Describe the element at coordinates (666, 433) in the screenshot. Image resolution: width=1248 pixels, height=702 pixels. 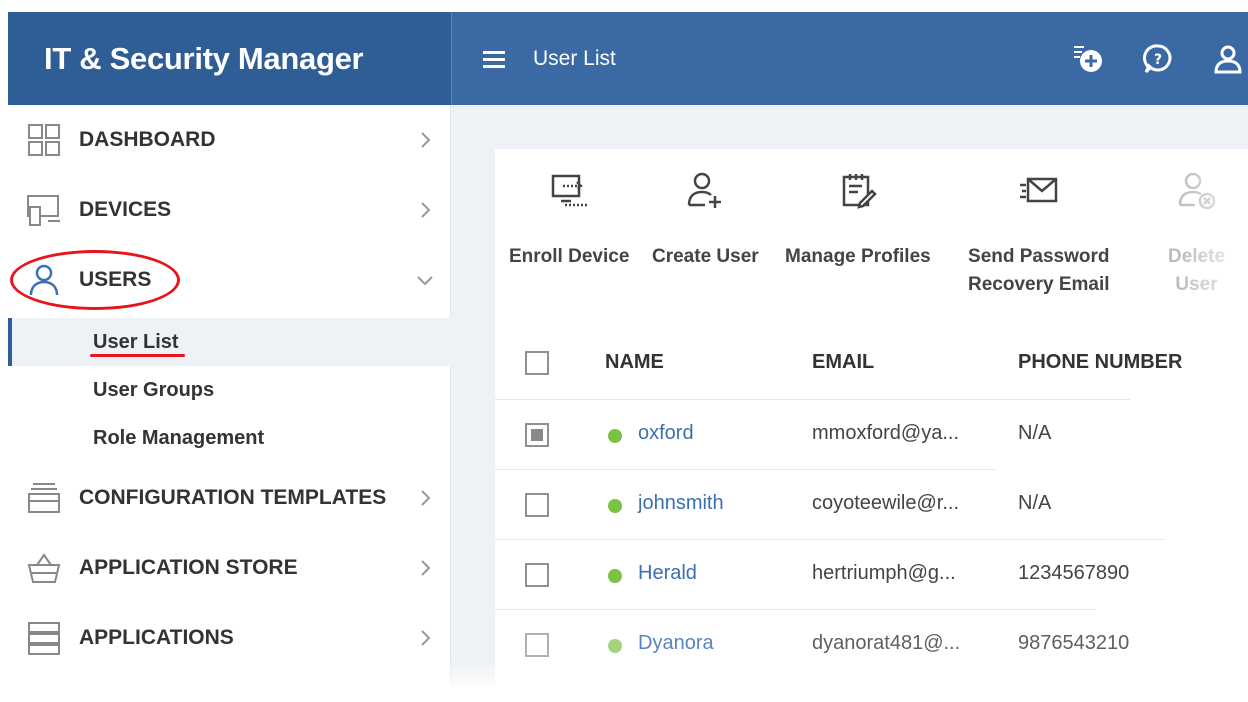
I see `user-name-link: oxford` at that location.